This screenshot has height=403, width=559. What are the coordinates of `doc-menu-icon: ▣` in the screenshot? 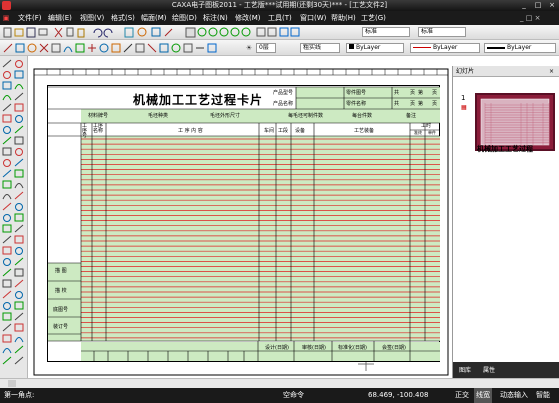 It's located at (6, 18).